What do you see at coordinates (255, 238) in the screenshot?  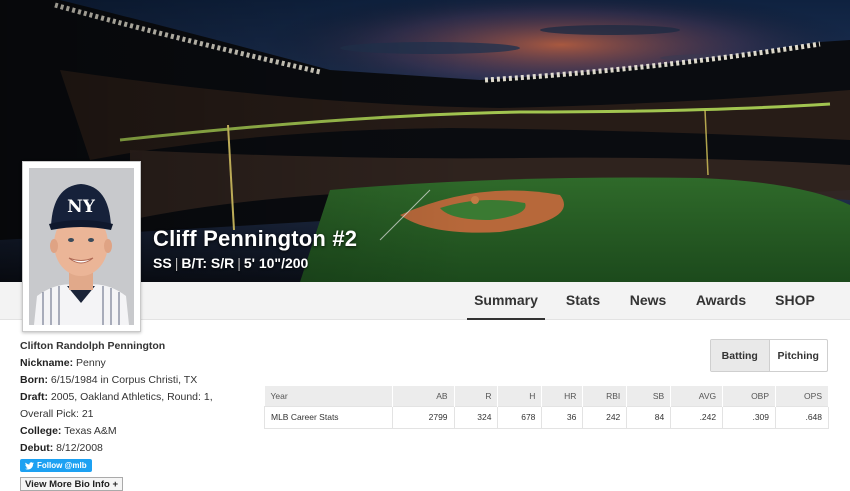 I see `player-name: Cliff Pennington #2` at bounding box center [255, 238].